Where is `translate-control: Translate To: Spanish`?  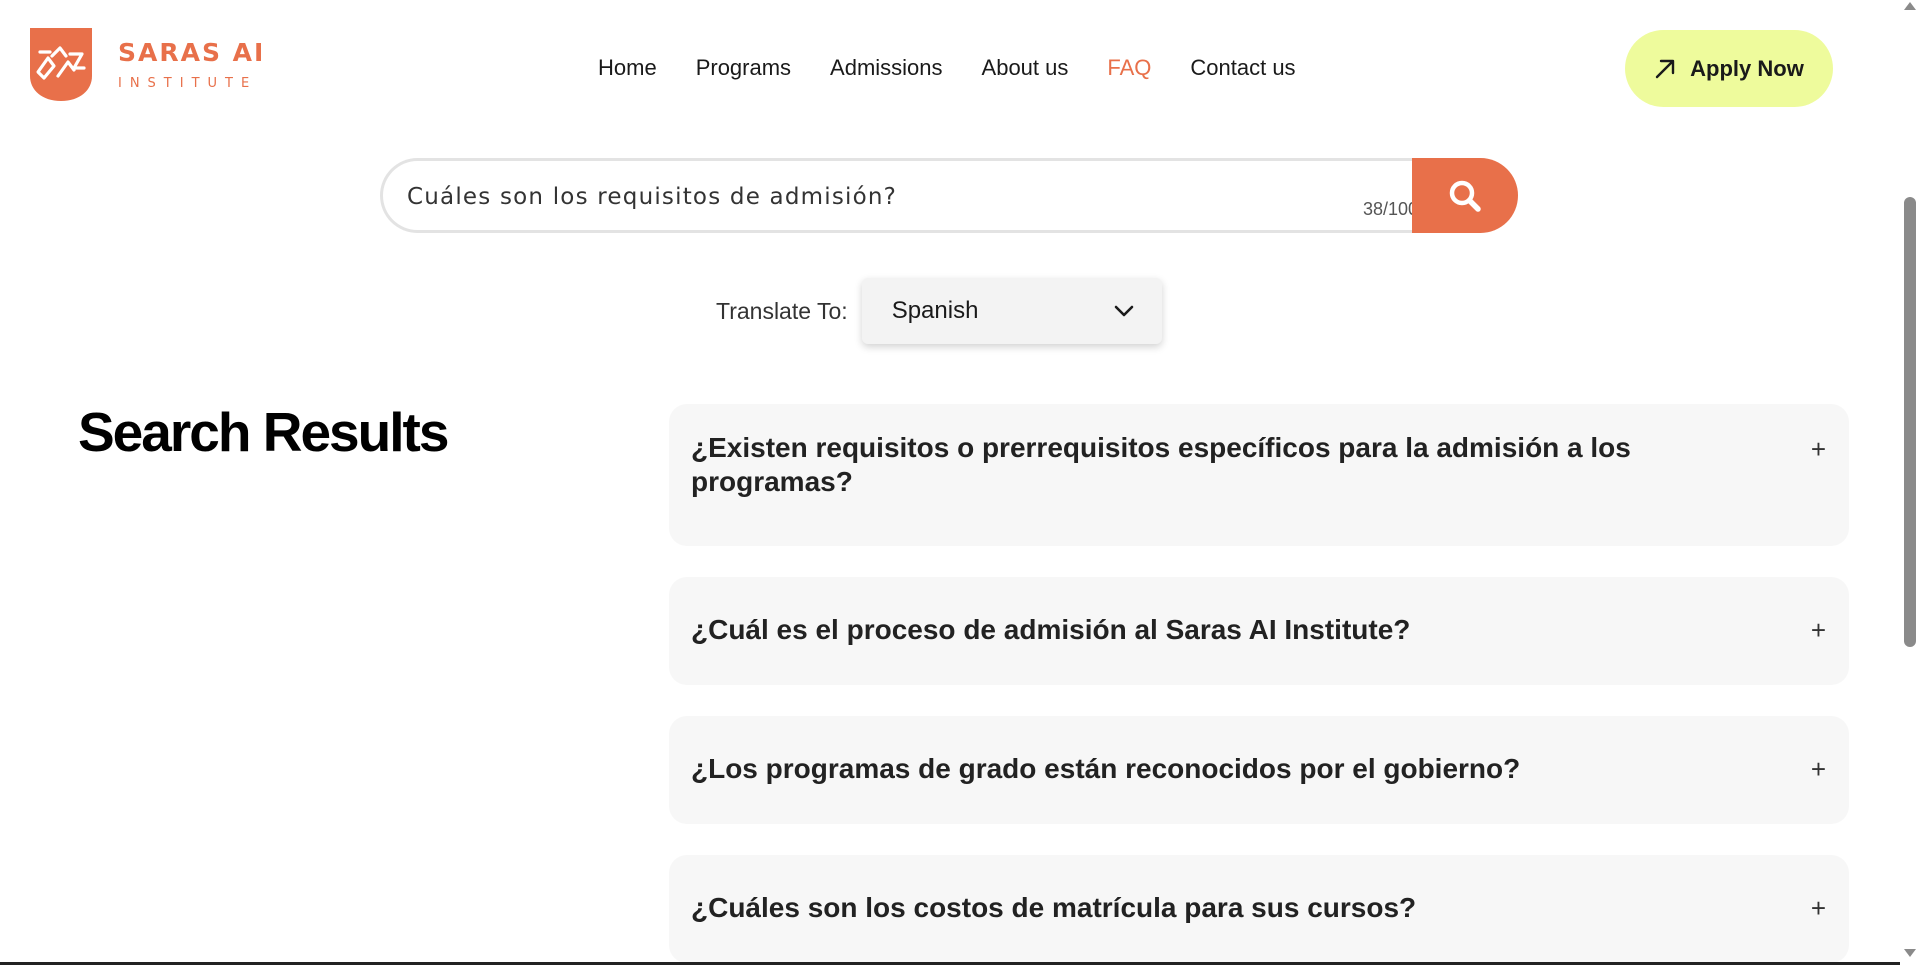
translate-control: Translate To: Spanish is located at coordinates (939, 311).